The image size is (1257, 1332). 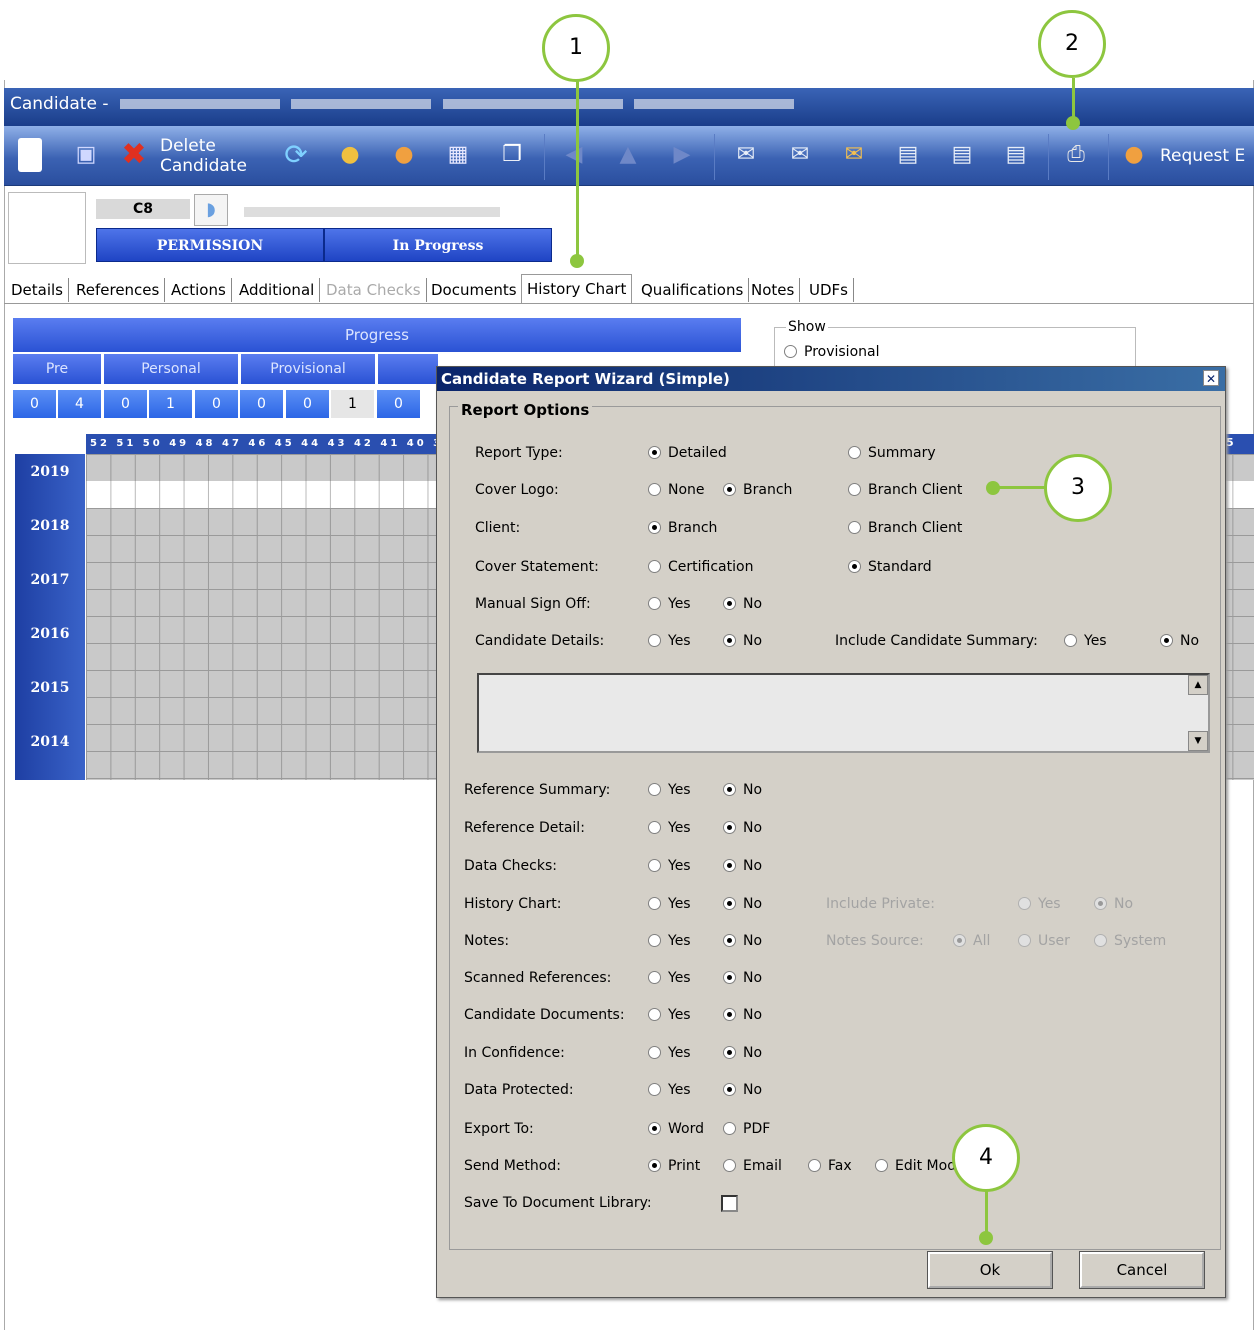 I want to click on reference-summary-yes-radio: Yes, so click(x=669, y=790).